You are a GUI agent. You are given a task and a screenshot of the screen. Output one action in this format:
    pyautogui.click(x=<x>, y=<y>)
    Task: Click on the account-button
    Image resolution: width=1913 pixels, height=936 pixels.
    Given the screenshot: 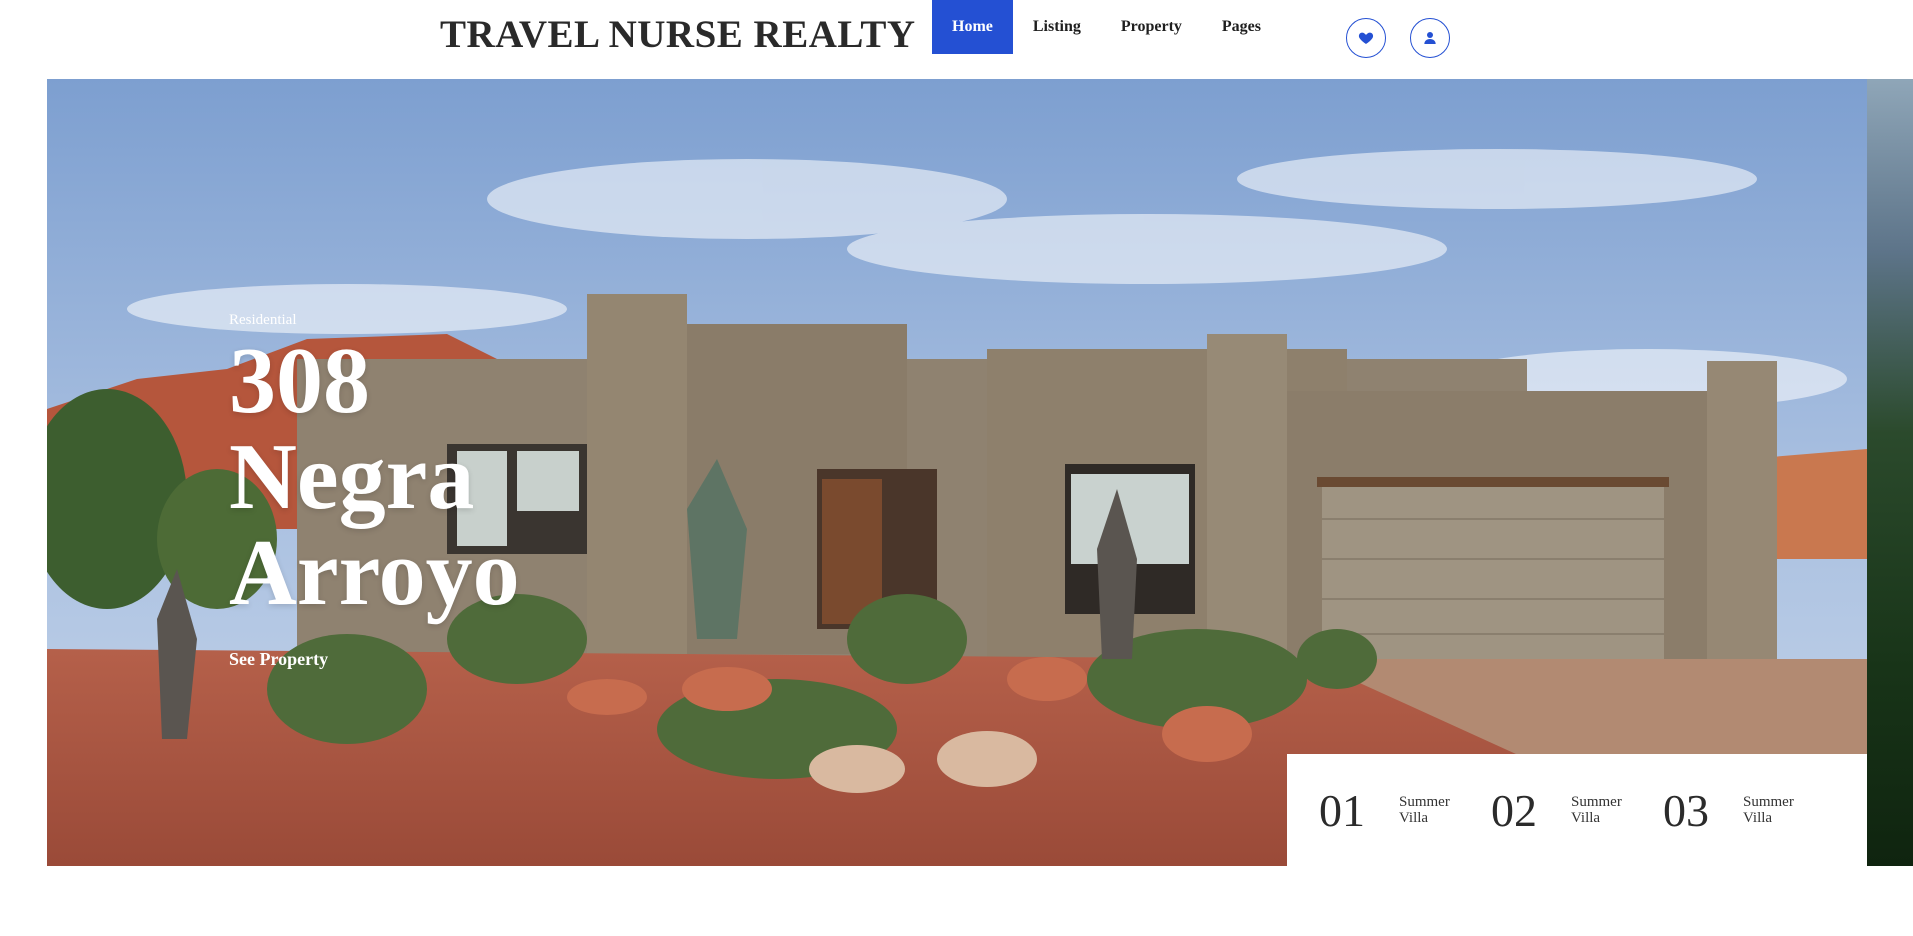 What is the action you would take?
    pyautogui.click(x=1430, y=38)
    